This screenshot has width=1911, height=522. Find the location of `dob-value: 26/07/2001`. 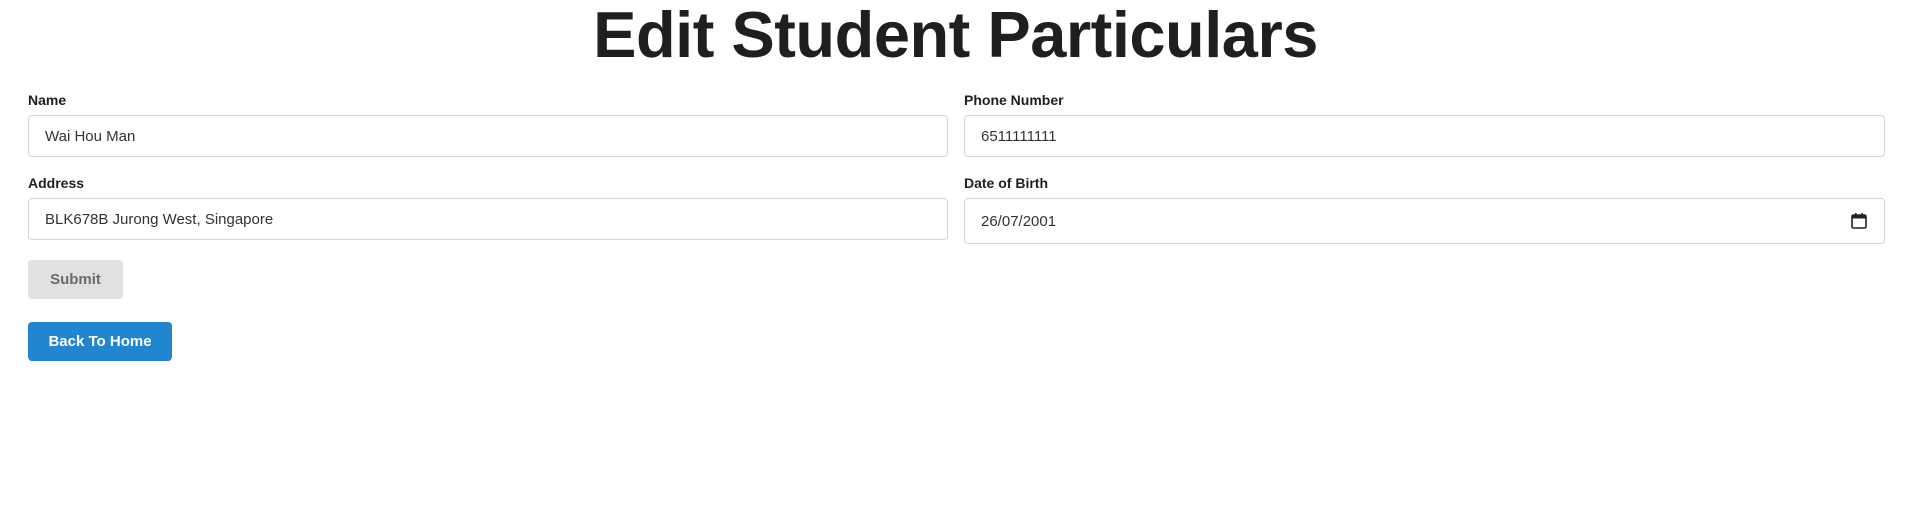

dob-value: 26/07/2001 is located at coordinates (1019, 221).